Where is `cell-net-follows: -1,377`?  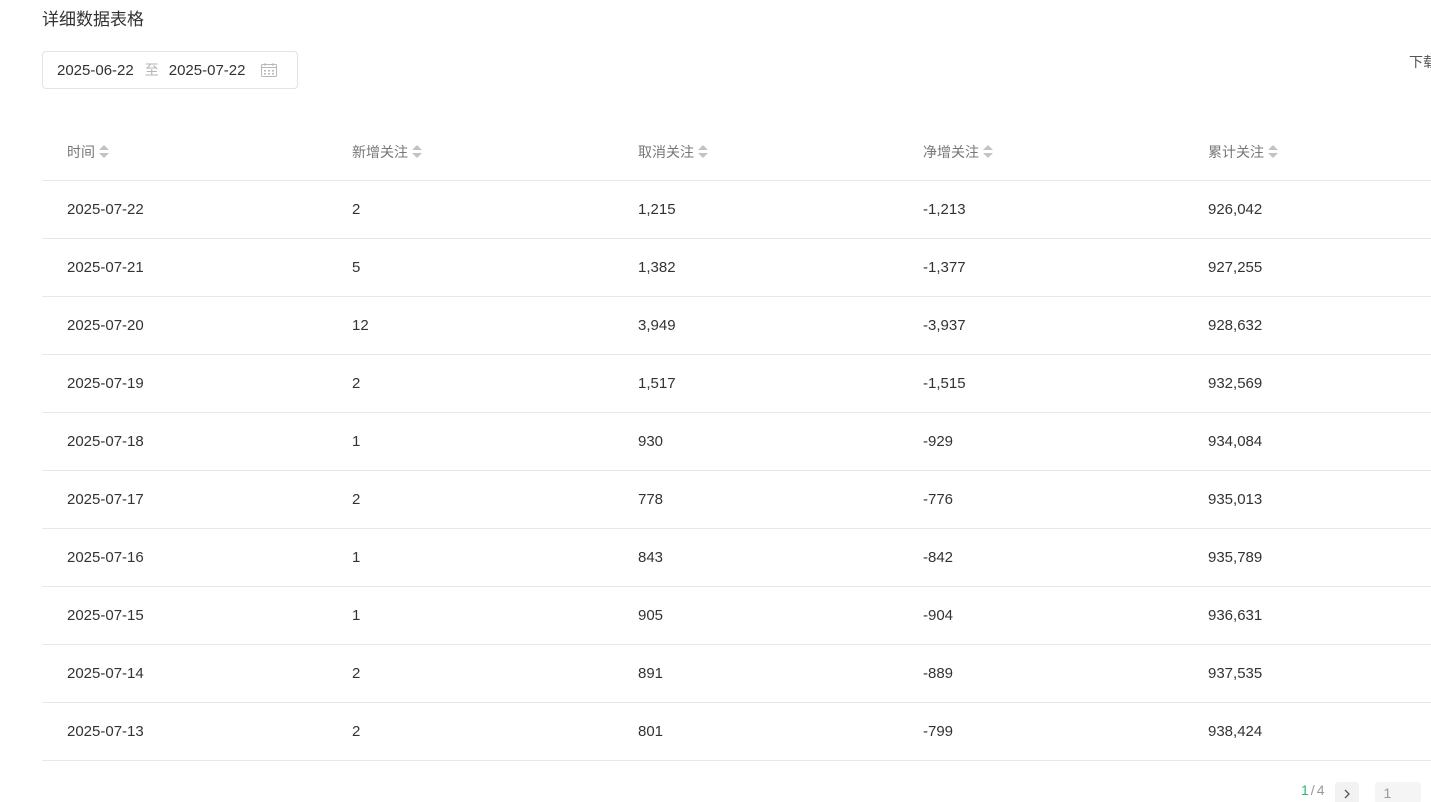 cell-net-follows: -1,377 is located at coordinates (1040, 267).